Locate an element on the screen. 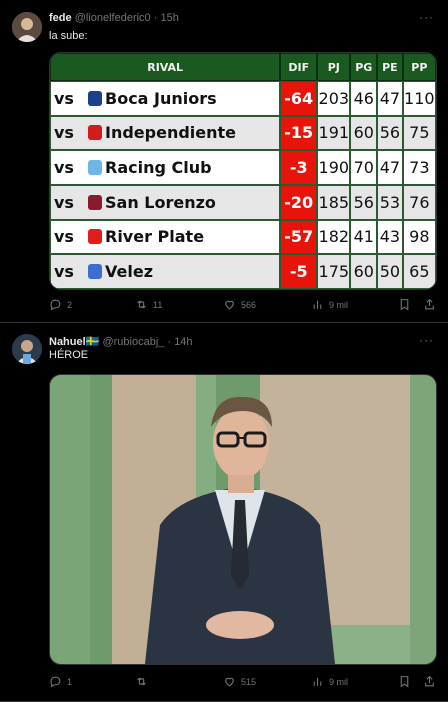  like-button: 515 is located at coordinates (239, 681).